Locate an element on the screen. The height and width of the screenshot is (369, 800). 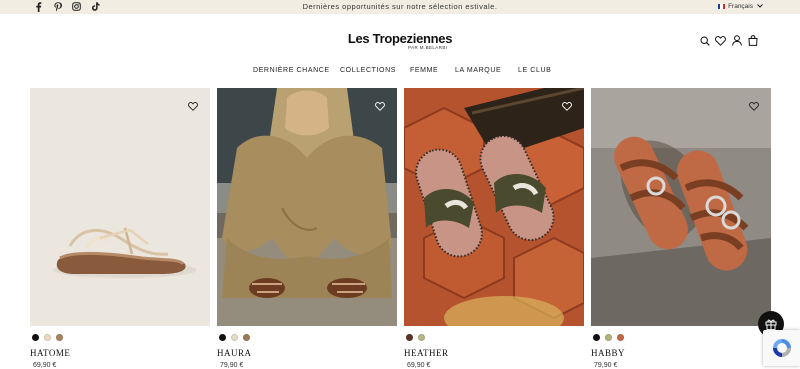
sandal-photo is located at coordinates (120, 207).